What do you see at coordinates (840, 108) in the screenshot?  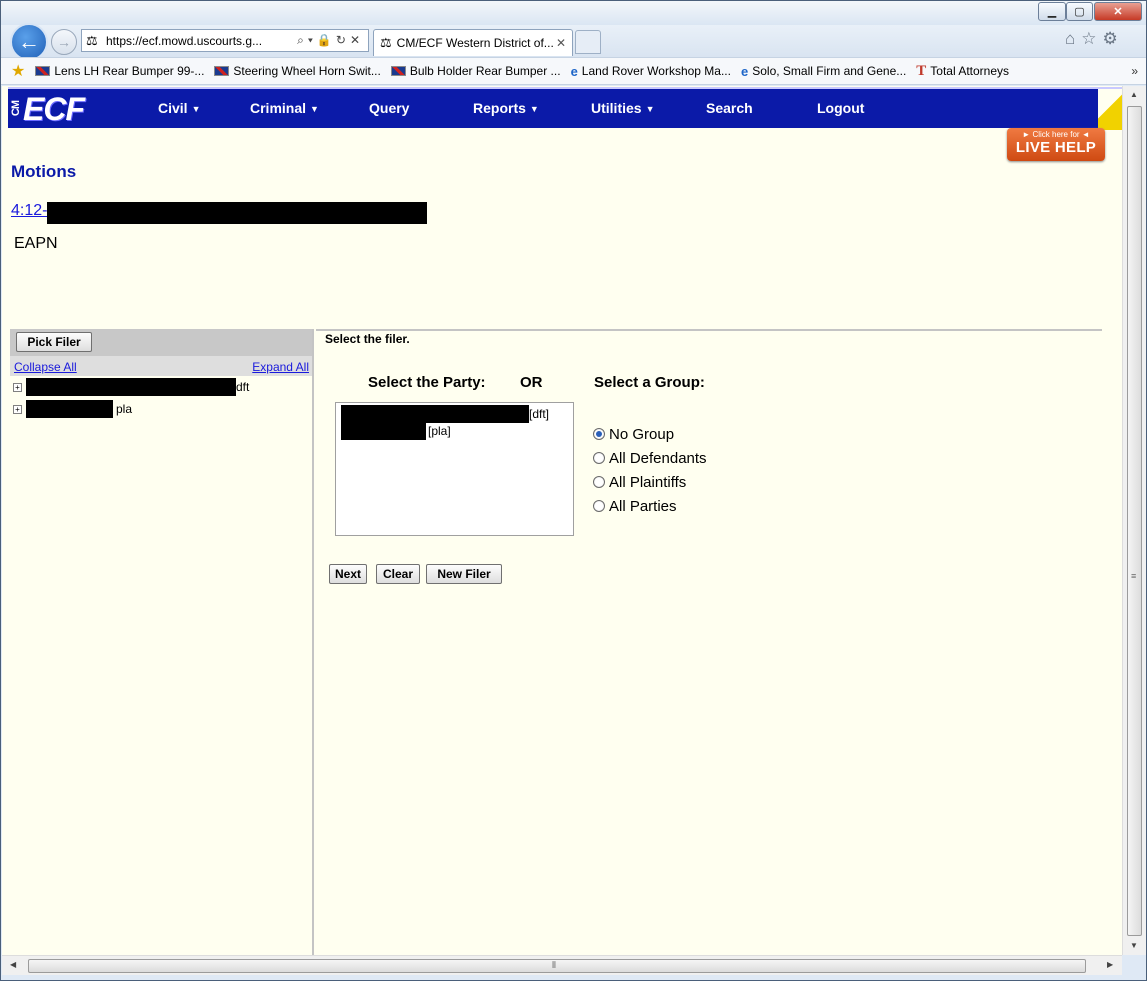 I see `menu-logout: Logout` at bounding box center [840, 108].